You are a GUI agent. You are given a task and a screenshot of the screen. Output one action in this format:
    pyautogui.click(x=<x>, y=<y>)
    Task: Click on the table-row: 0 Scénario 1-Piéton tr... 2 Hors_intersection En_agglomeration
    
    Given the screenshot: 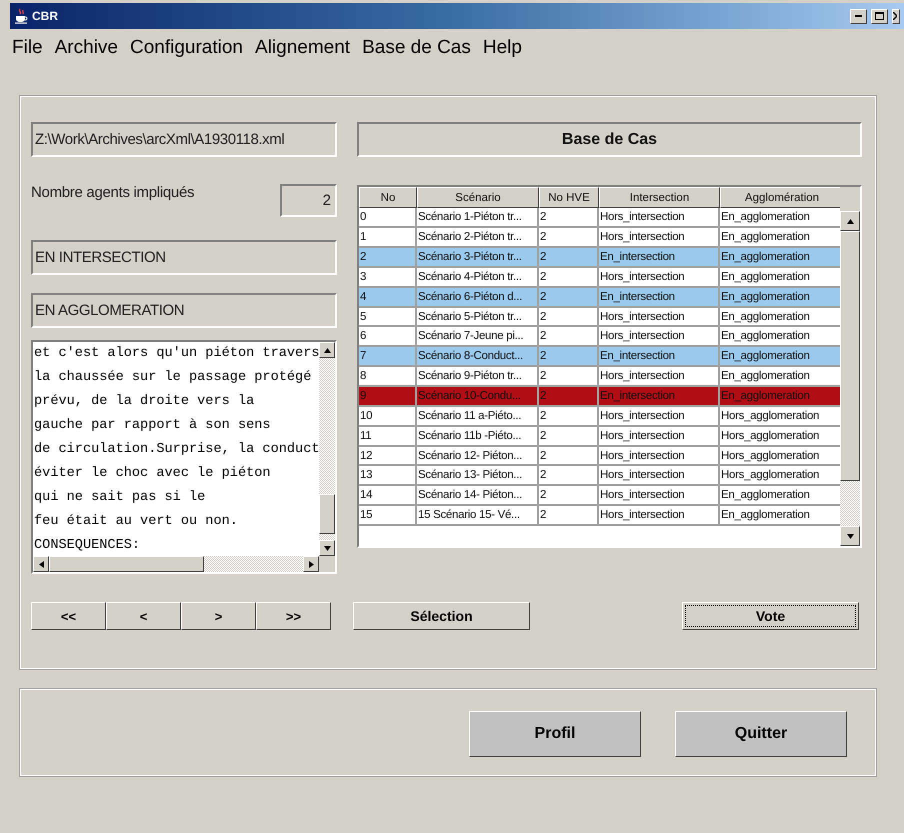 What is the action you would take?
    pyautogui.click(x=599, y=218)
    